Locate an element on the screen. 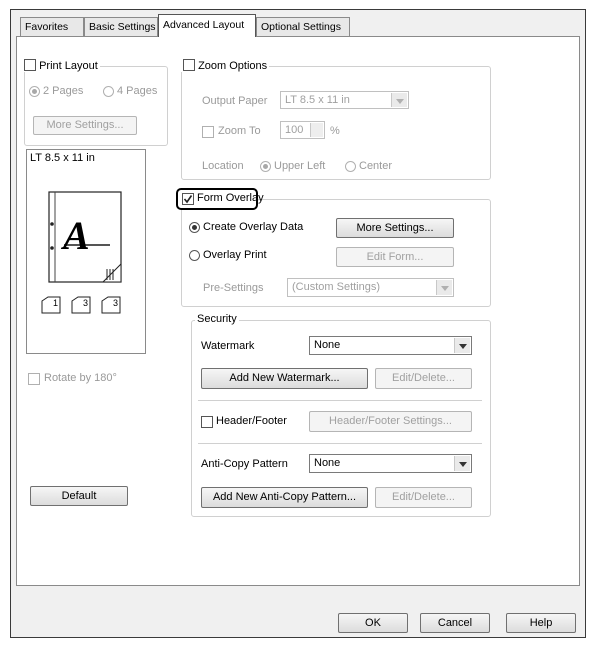  rotate-180-checkbox is located at coordinates (34, 379).